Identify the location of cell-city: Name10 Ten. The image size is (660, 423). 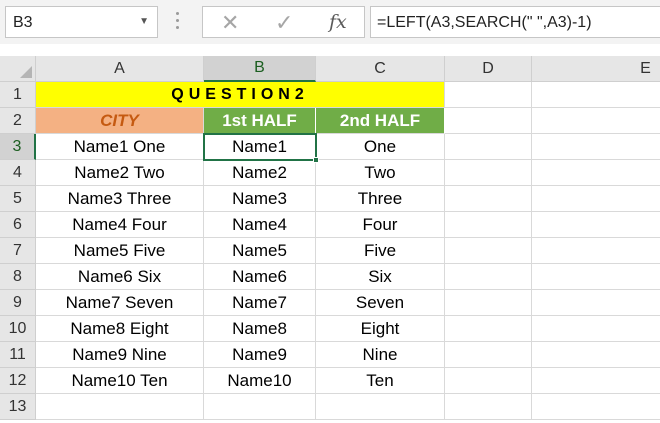
(120, 381).